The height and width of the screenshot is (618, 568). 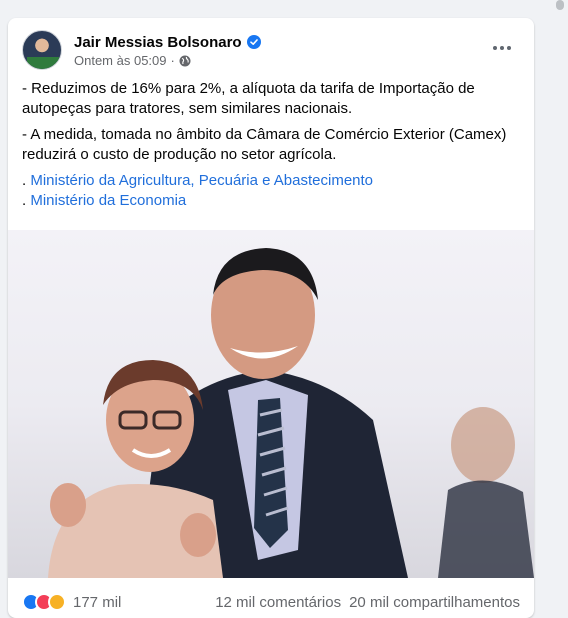 What do you see at coordinates (559, 309) in the screenshot?
I see `page-scrollbar` at bounding box center [559, 309].